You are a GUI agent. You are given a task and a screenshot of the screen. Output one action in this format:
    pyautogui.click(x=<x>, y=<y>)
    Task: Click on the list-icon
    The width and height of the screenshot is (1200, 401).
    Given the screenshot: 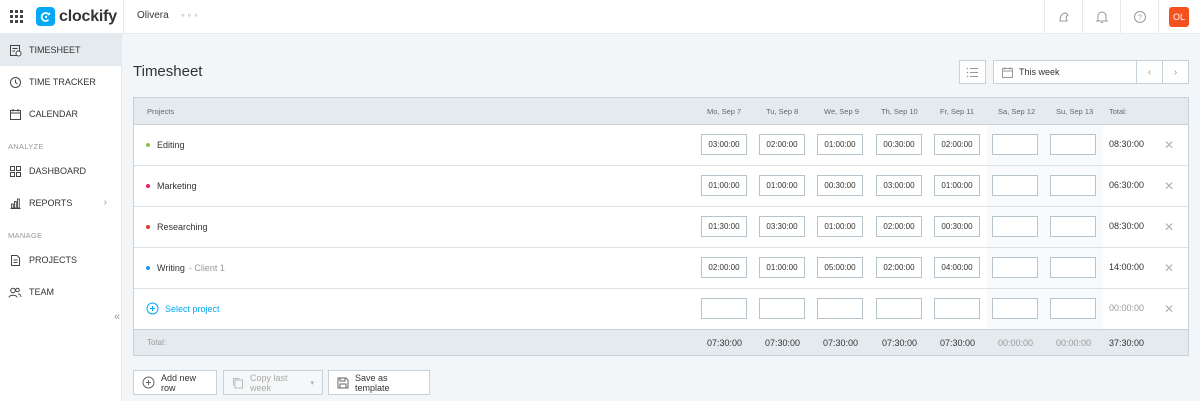 What is the action you would take?
    pyautogui.click(x=972, y=72)
    